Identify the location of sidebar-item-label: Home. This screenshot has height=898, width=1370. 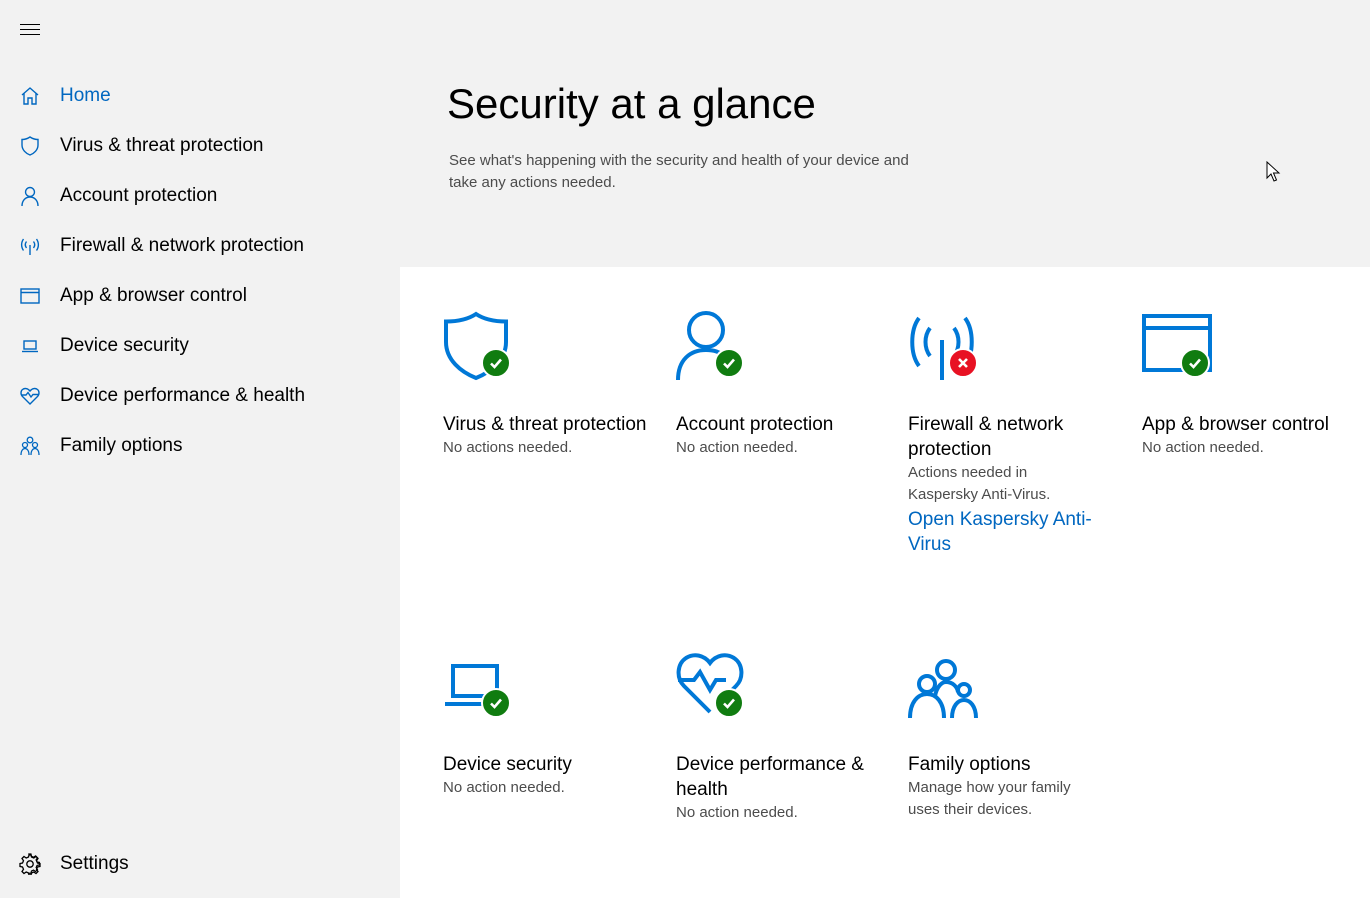
(85, 95).